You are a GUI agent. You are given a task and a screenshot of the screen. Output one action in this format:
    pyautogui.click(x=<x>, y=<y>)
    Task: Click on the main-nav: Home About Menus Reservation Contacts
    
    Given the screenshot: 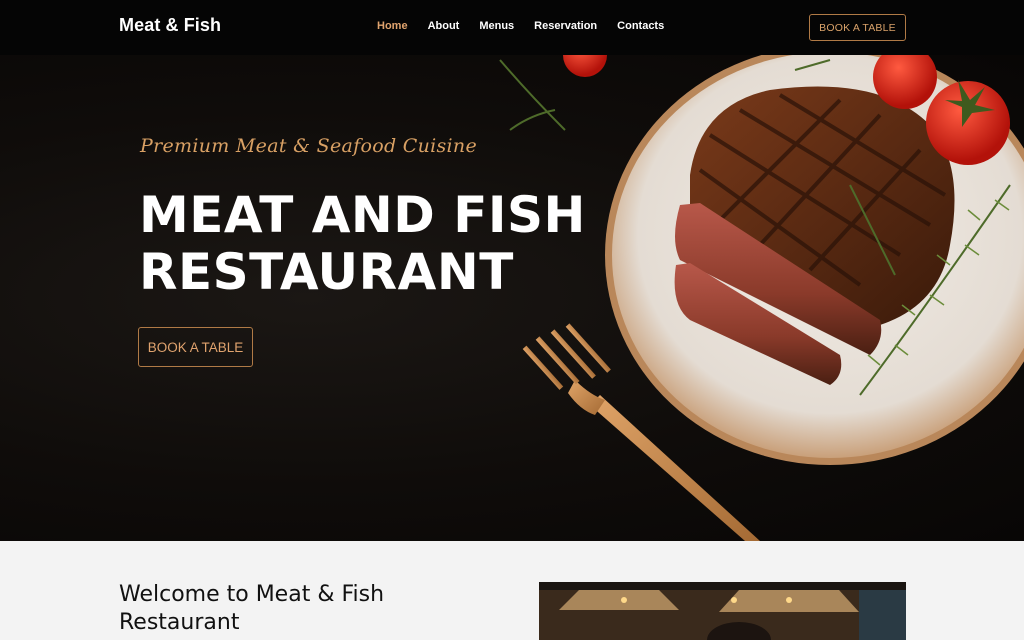 What is the action you would take?
    pyautogui.click(x=530, y=26)
    